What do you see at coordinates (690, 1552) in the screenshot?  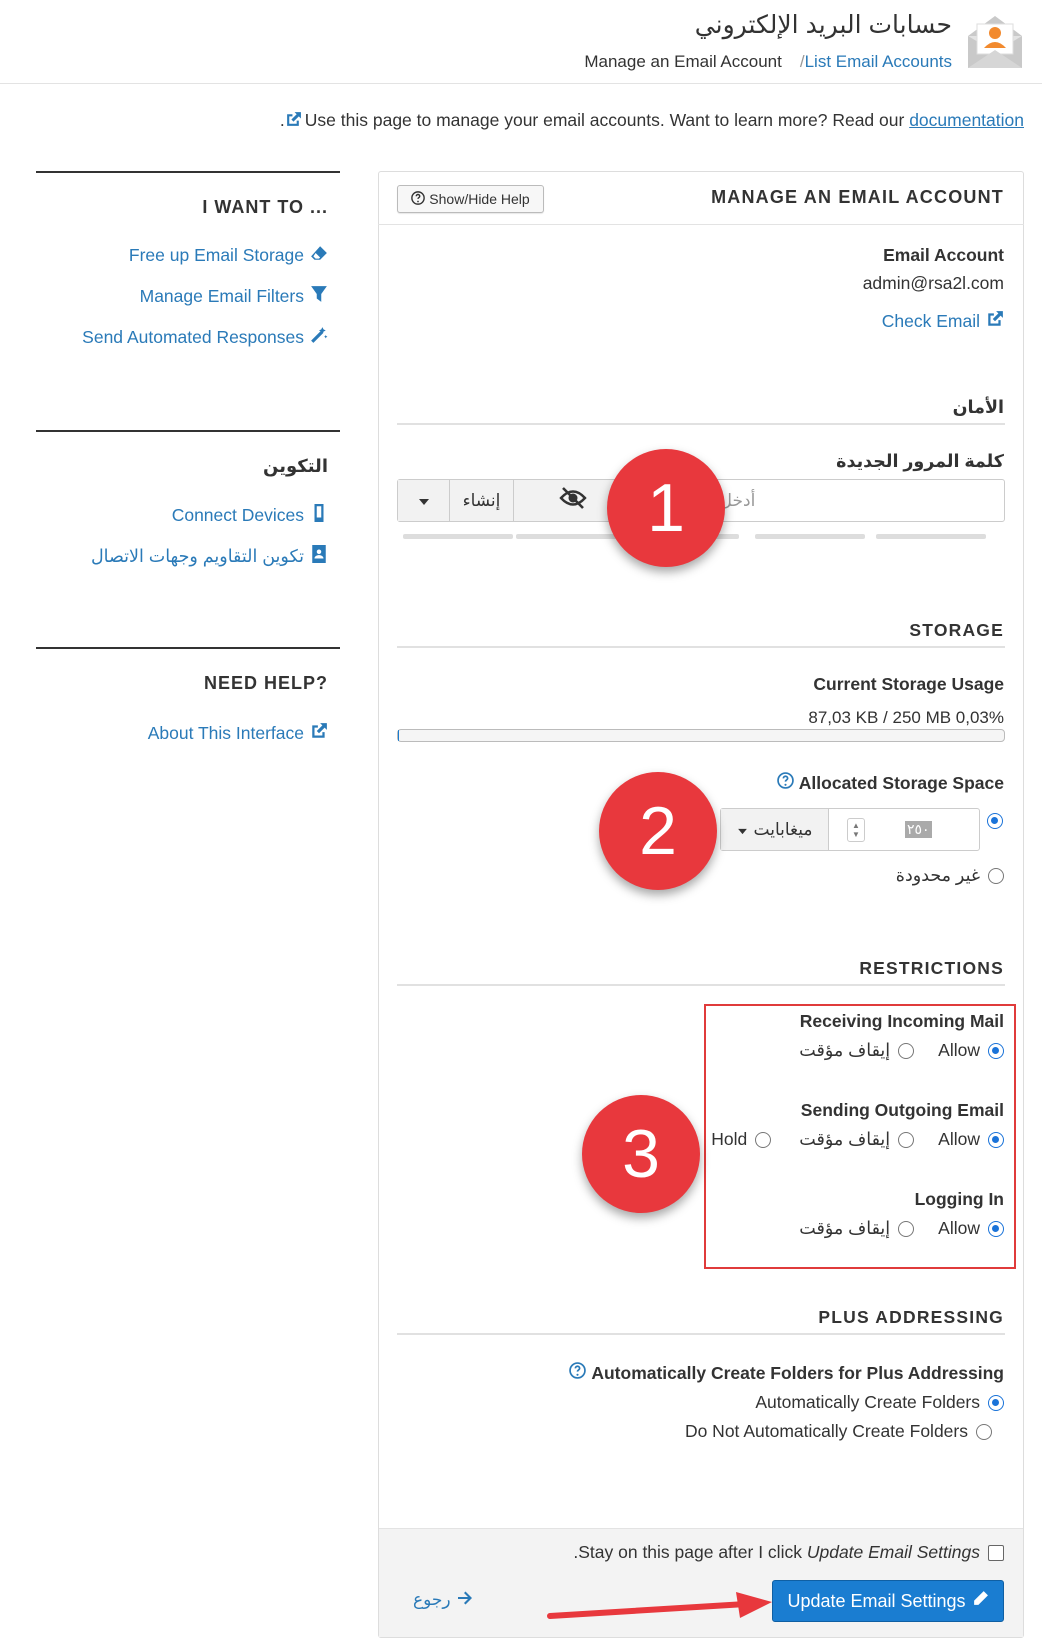 I see `stay-prefix: Stay on this page after I click` at bounding box center [690, 1552].